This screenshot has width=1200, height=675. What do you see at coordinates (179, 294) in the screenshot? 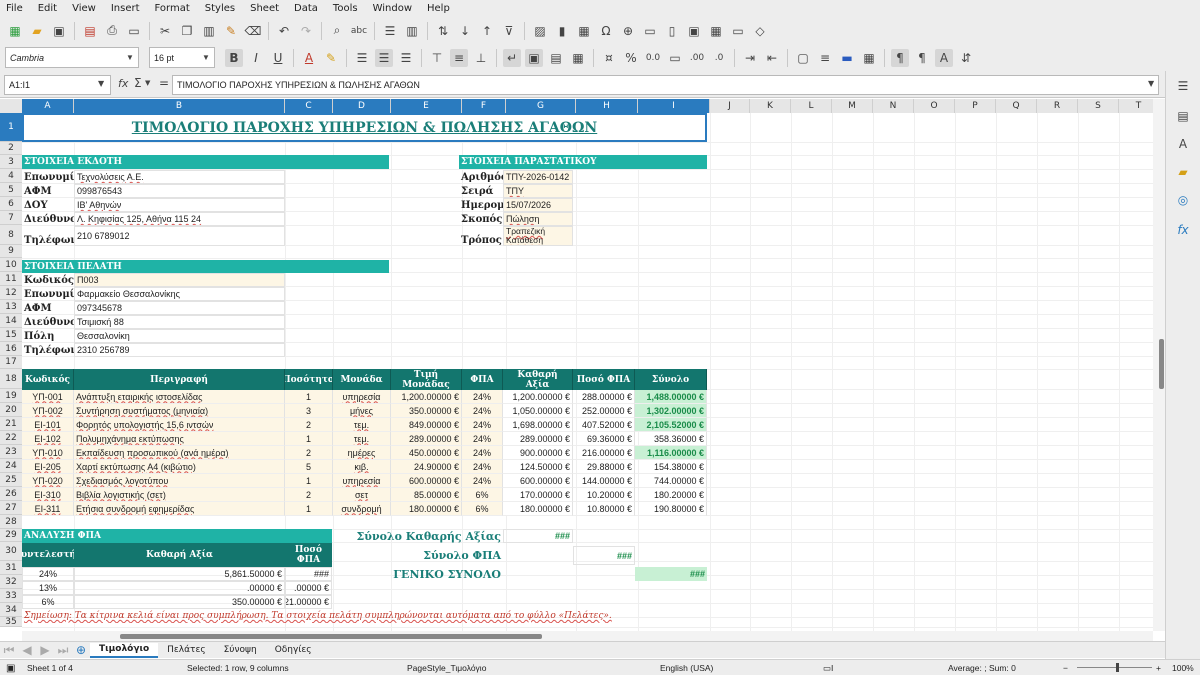
I see `customer-name-value: Φαρμακείο Θεσσαλονίκης` at bounding box center [179, 294].